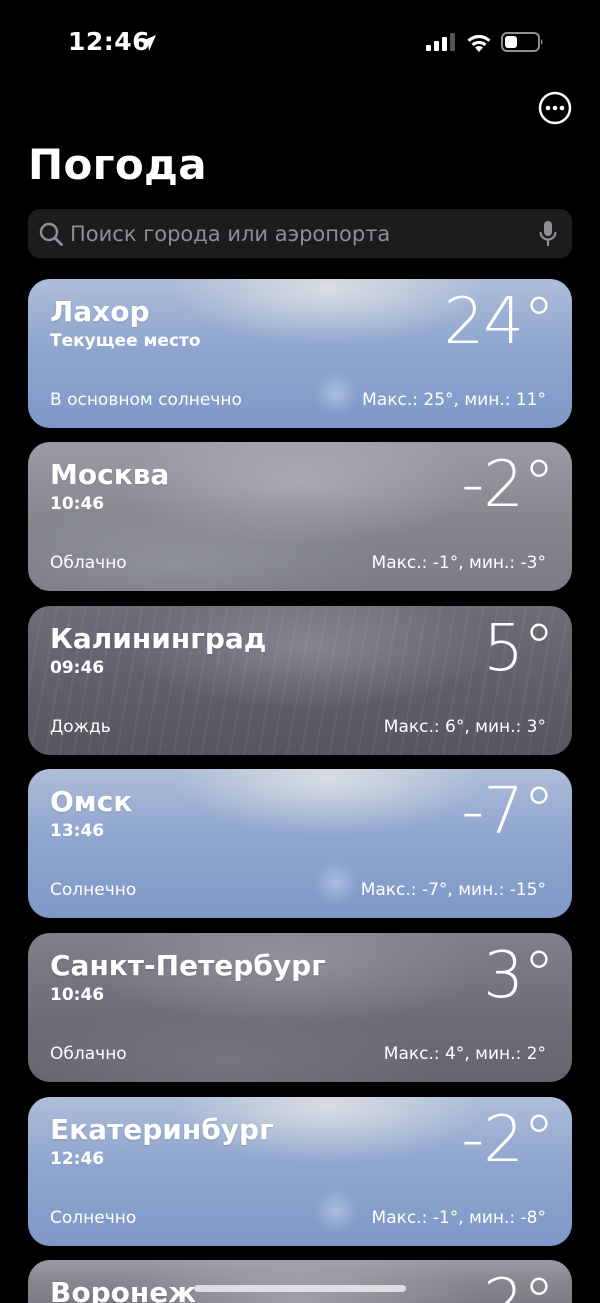  What do you see at coordinates (117, 164) in the screenshot?
I see `page-title: Погода` at bounding box center [117, 164].